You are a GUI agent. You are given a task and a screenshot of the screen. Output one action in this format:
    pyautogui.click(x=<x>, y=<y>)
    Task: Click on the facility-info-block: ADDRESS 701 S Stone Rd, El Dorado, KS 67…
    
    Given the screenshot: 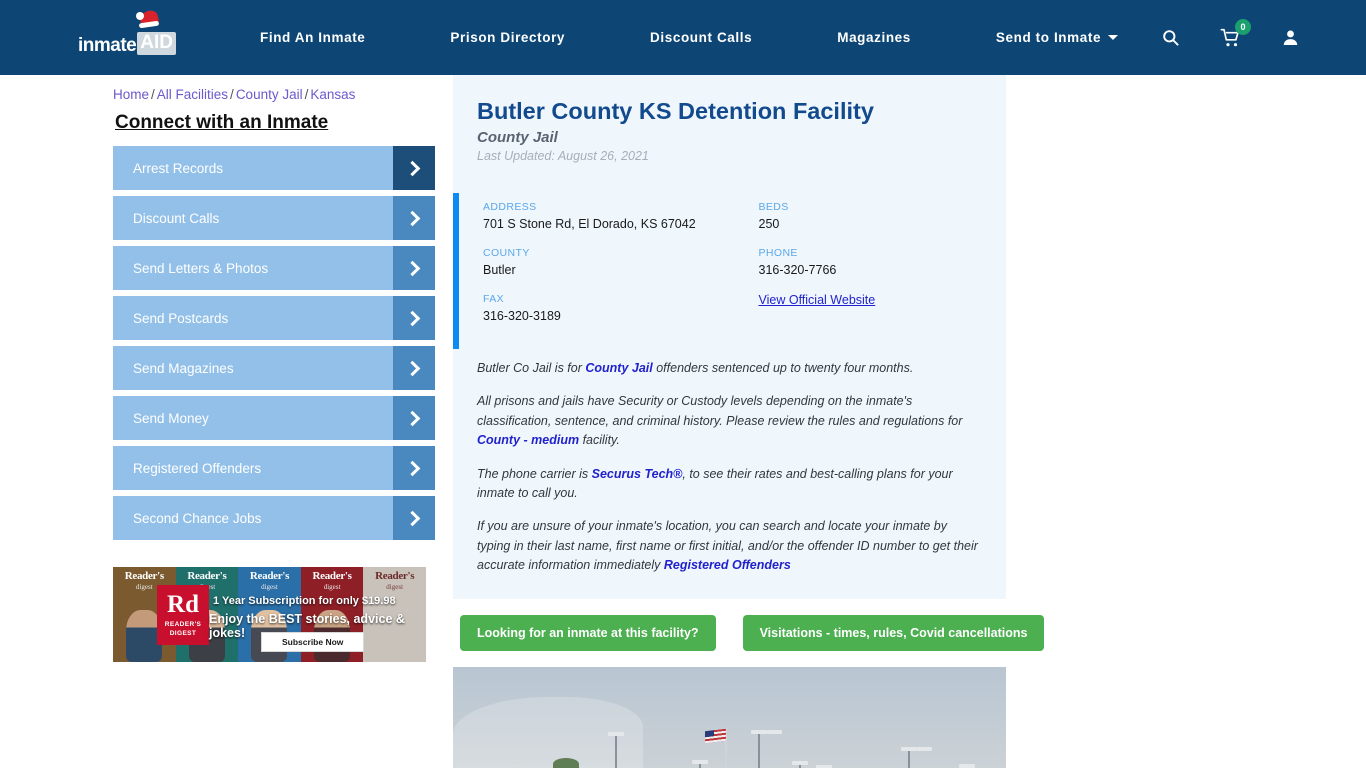 What is the action you would take?
    pyautogui.click(x=729, y=271)
    